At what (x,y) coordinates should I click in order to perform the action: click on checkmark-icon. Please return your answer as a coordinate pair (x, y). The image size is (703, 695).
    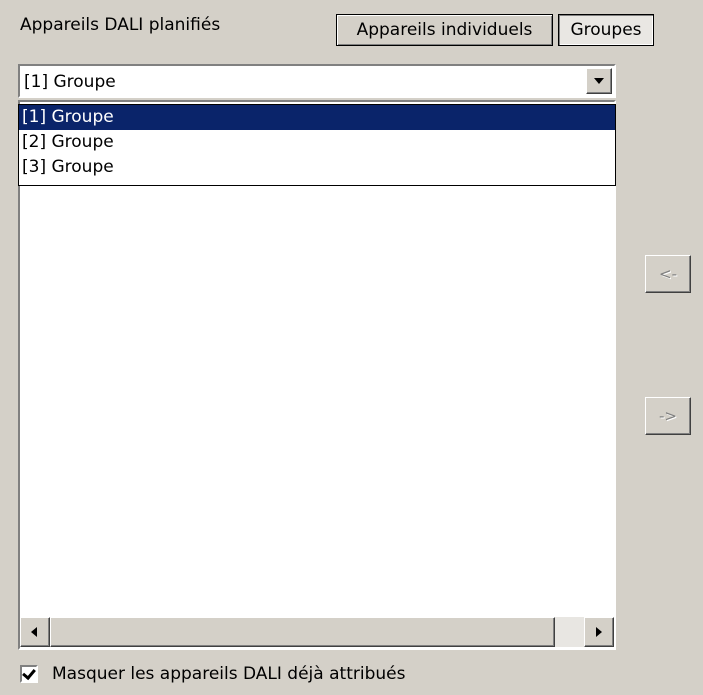
    Looking at the image, I should click on (29, 673).